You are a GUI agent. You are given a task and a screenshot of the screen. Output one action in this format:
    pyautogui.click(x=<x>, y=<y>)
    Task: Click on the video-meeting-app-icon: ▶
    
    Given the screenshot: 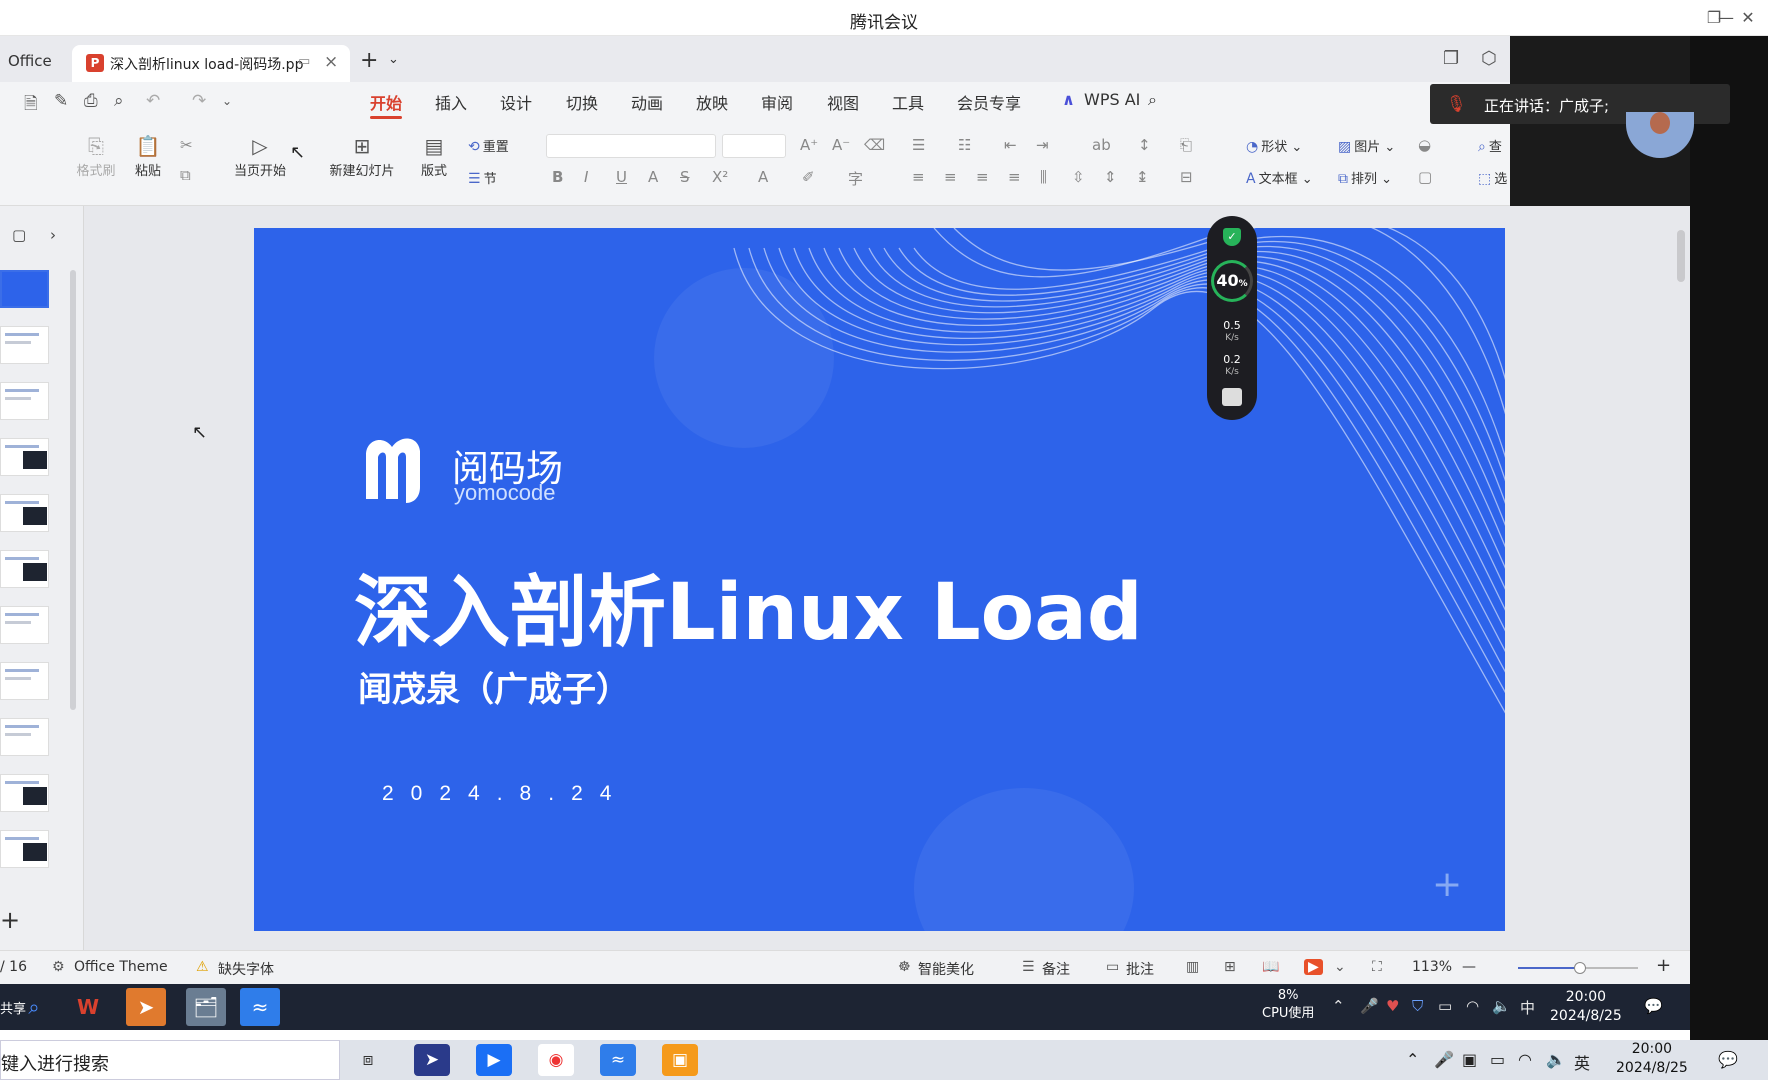 What is the action you would take?
    pyautogui.click(x=494, y=1060)
    